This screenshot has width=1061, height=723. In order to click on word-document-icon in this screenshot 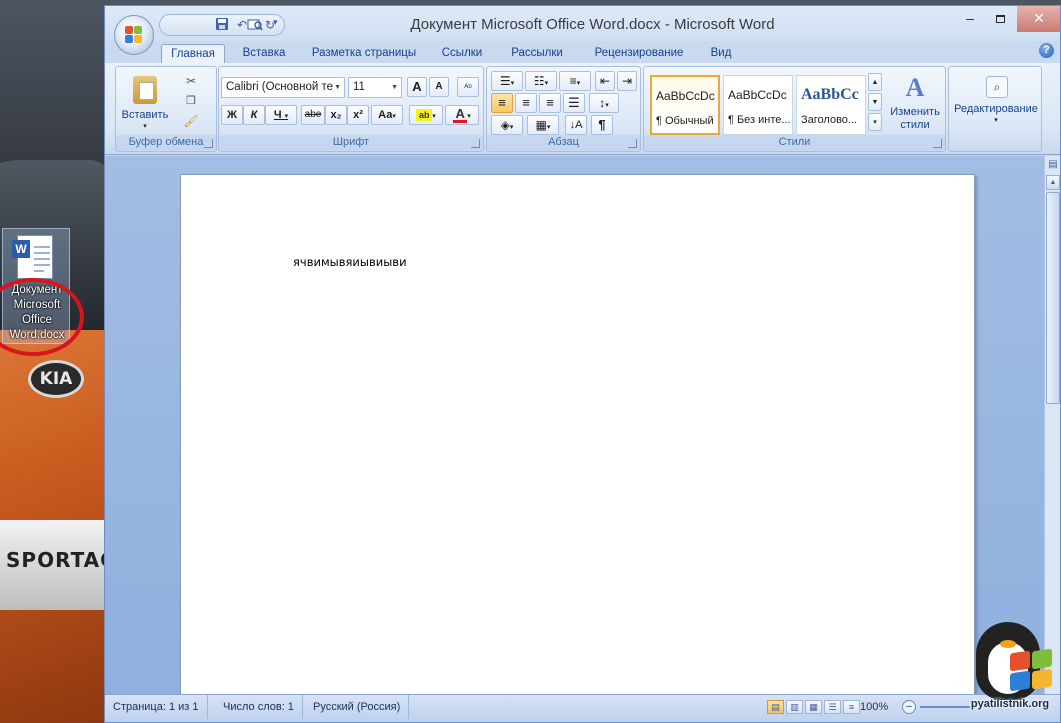, I will do `click(32, 257)`.